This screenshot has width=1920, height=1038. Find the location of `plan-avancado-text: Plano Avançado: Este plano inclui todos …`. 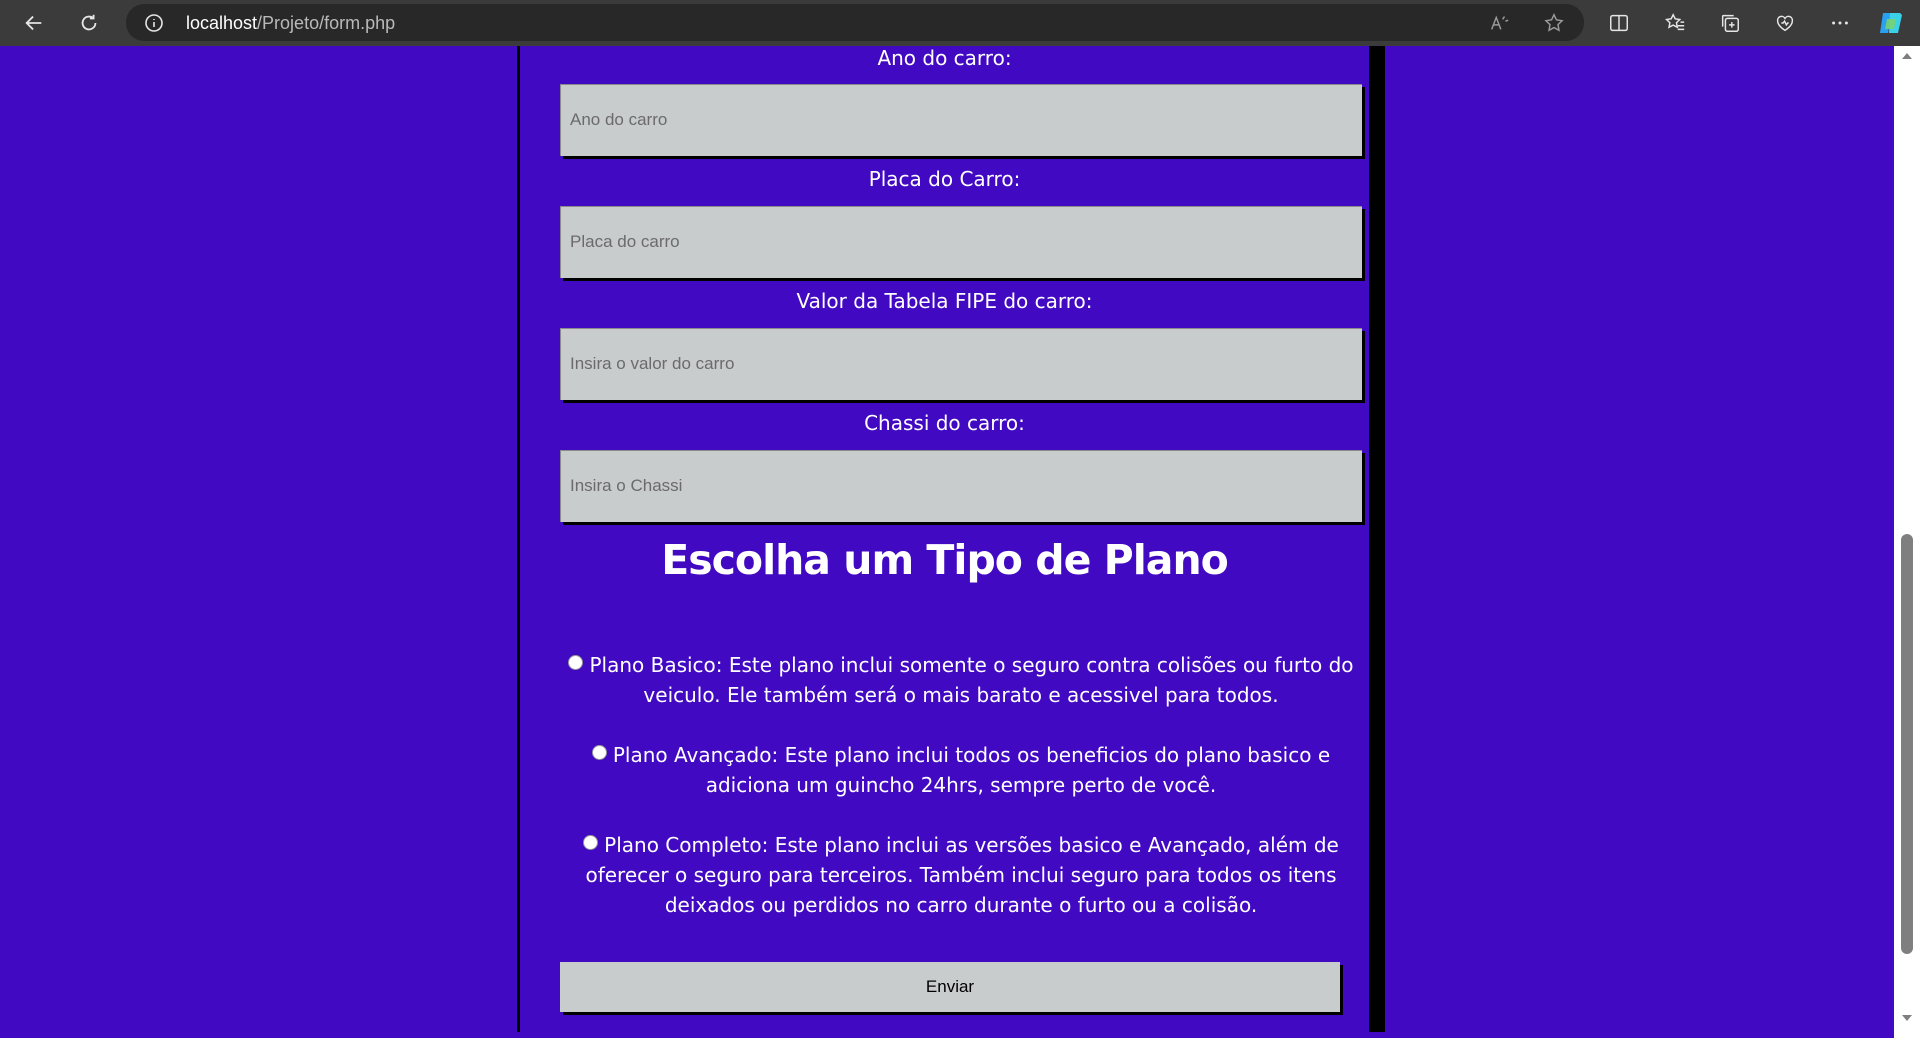

plan-avancado-text: Plano Avançado: Este plano inclui todos … is located at coordinates (971, 770).